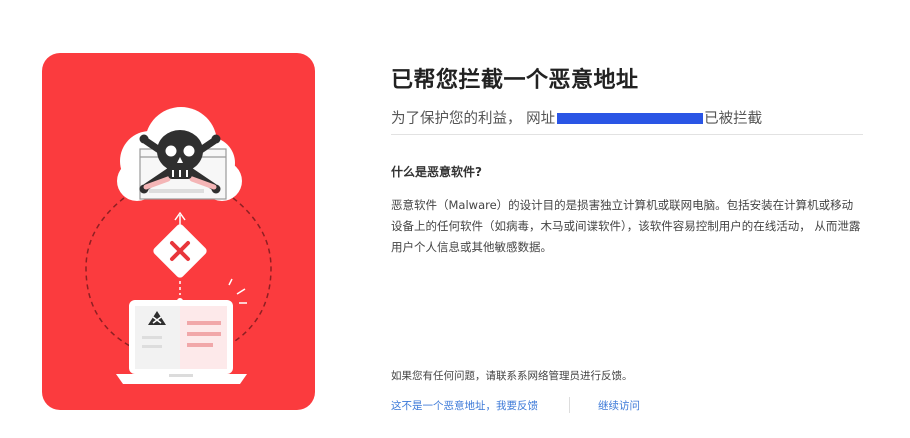  I want to click on subtitle-prefix: 为了保护您的利益， 网址, so click(473, 119).